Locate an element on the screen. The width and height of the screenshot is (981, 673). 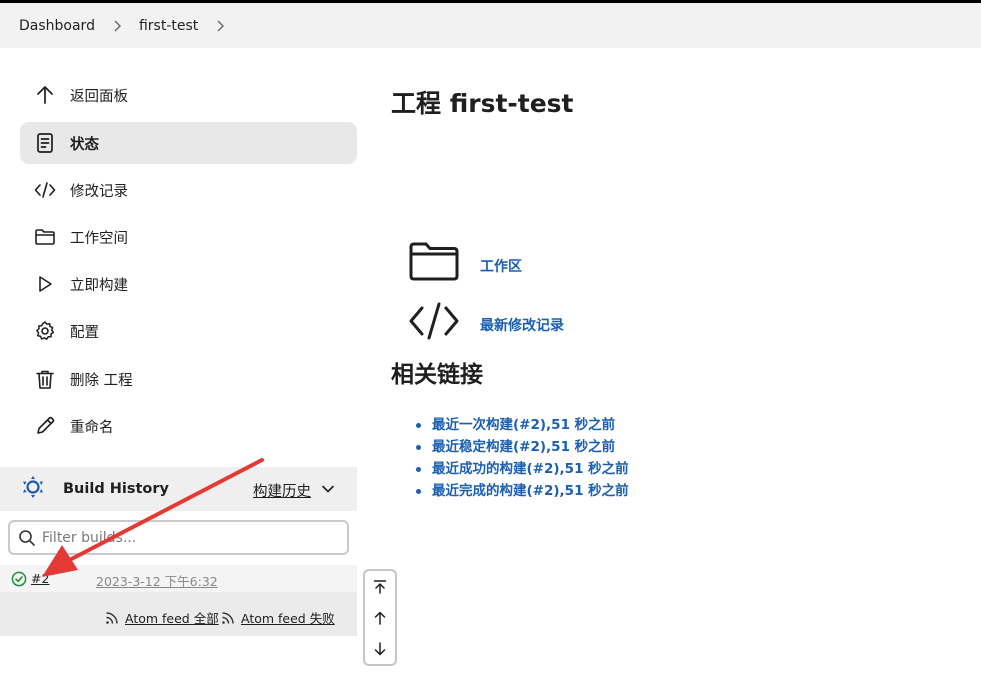
sidebar-item-label: 返回面板 is located at coordinates (99, 96).